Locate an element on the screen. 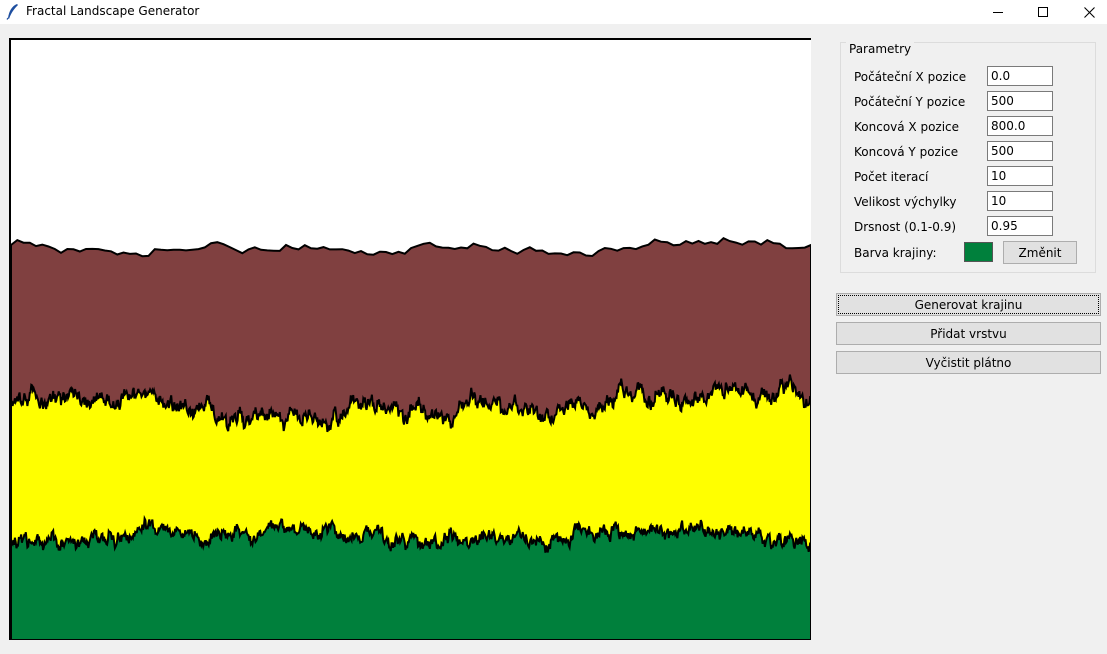 This screenshot has width=1107, height=654. minimize-icon is located at coordinates (998, 12).